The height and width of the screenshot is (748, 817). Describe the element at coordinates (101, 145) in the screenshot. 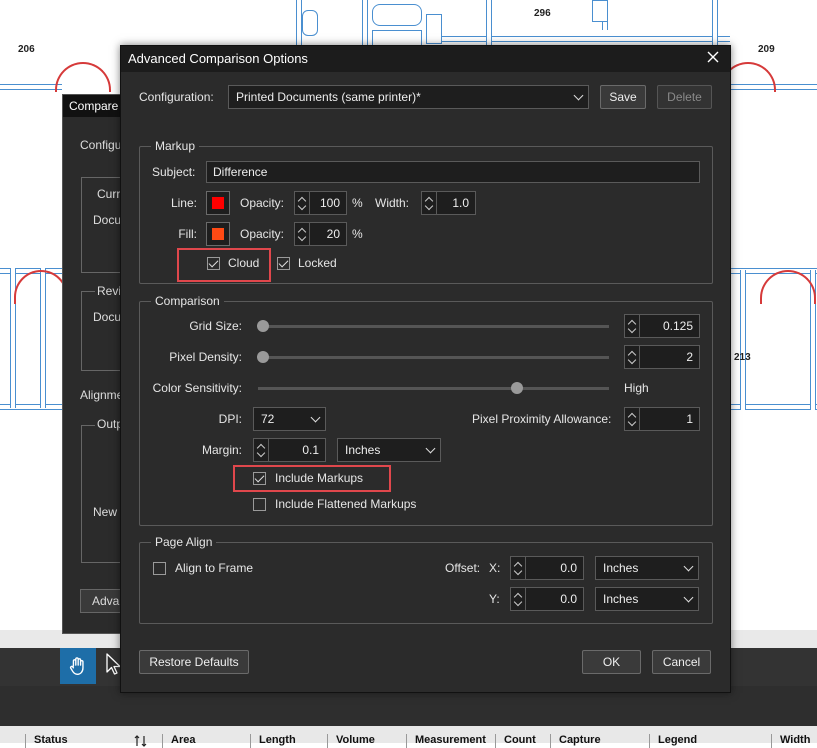

I see `compare-config-label: Configu` at that location.